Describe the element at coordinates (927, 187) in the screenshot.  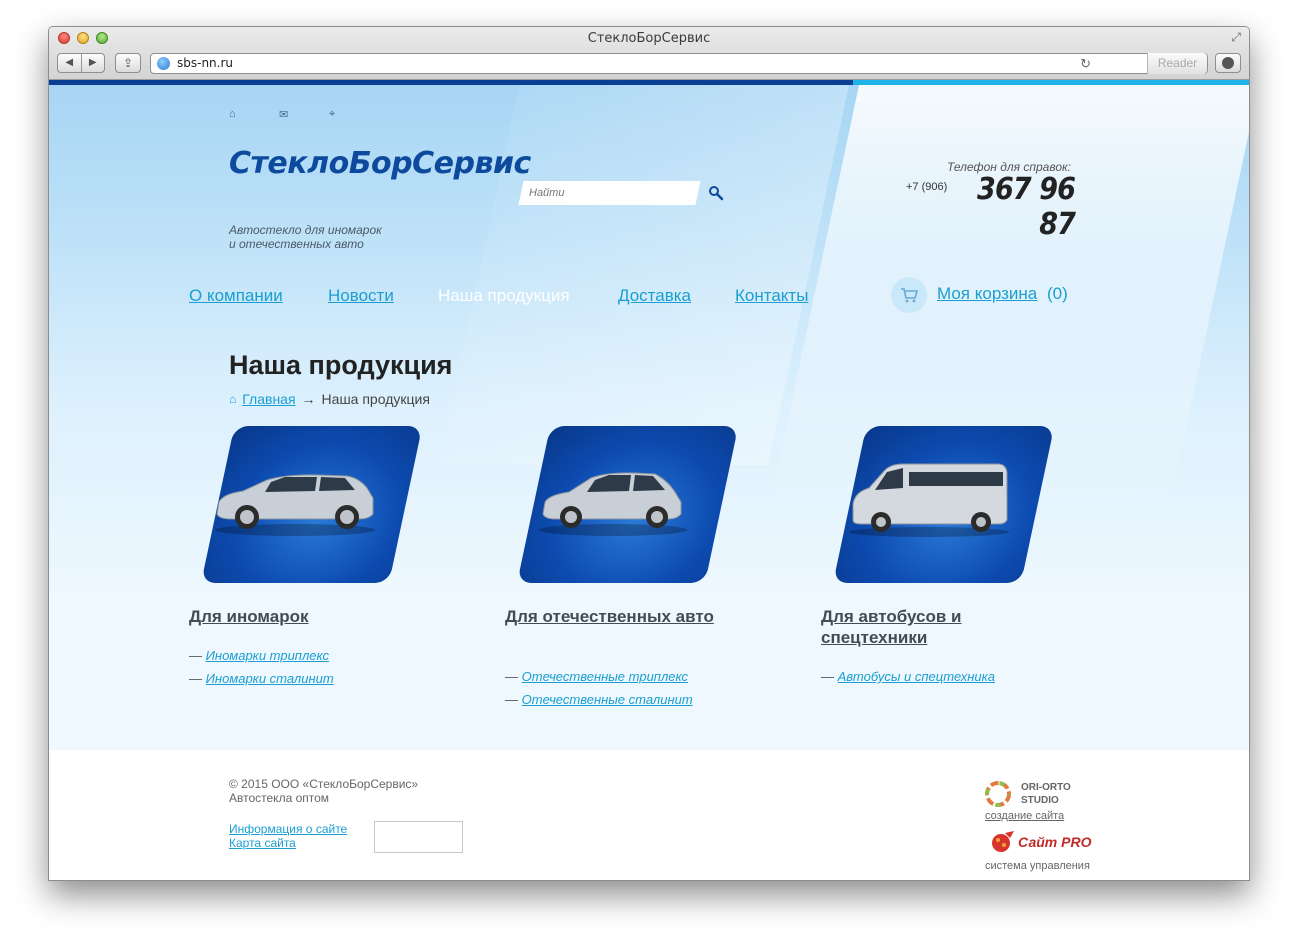
I see `phone-prefix: +7 (906)` at that location.